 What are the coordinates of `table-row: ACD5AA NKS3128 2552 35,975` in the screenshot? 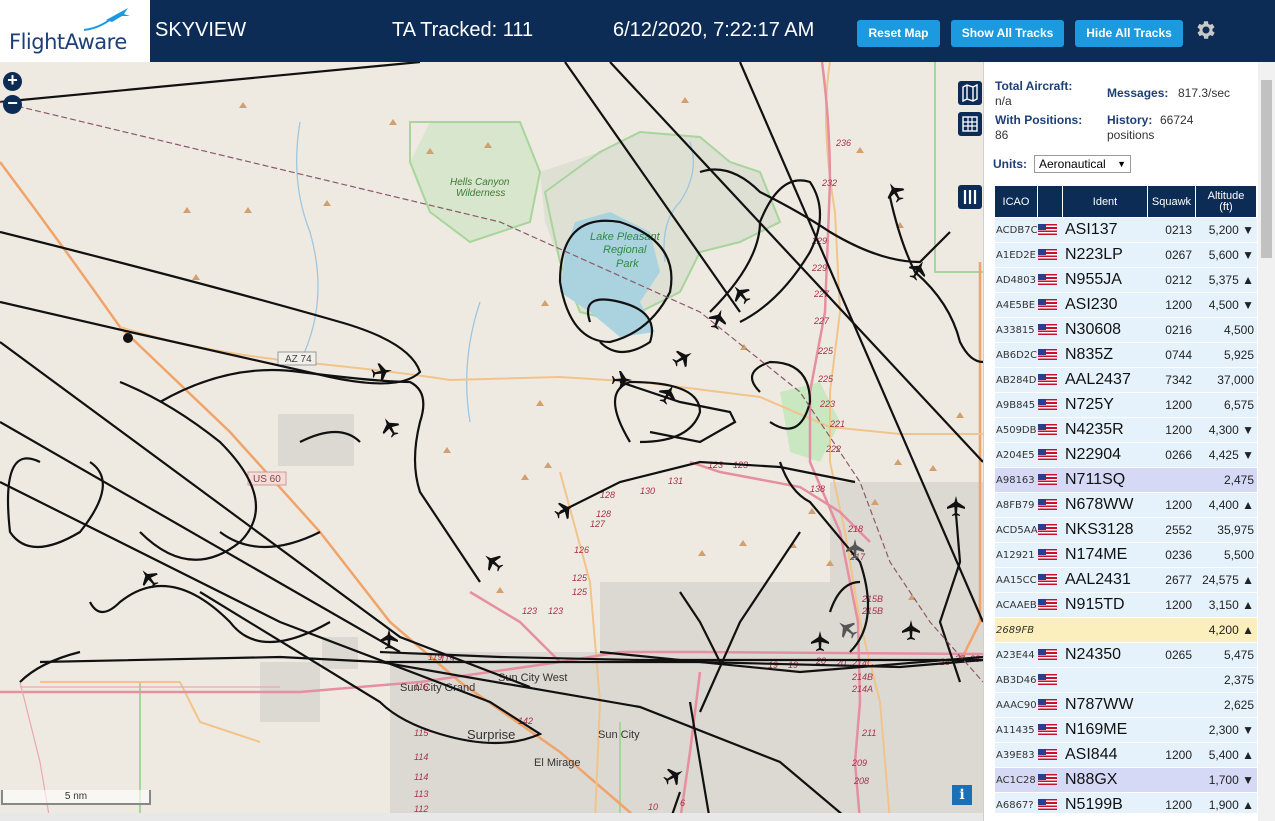 It's located at (1126, 530).